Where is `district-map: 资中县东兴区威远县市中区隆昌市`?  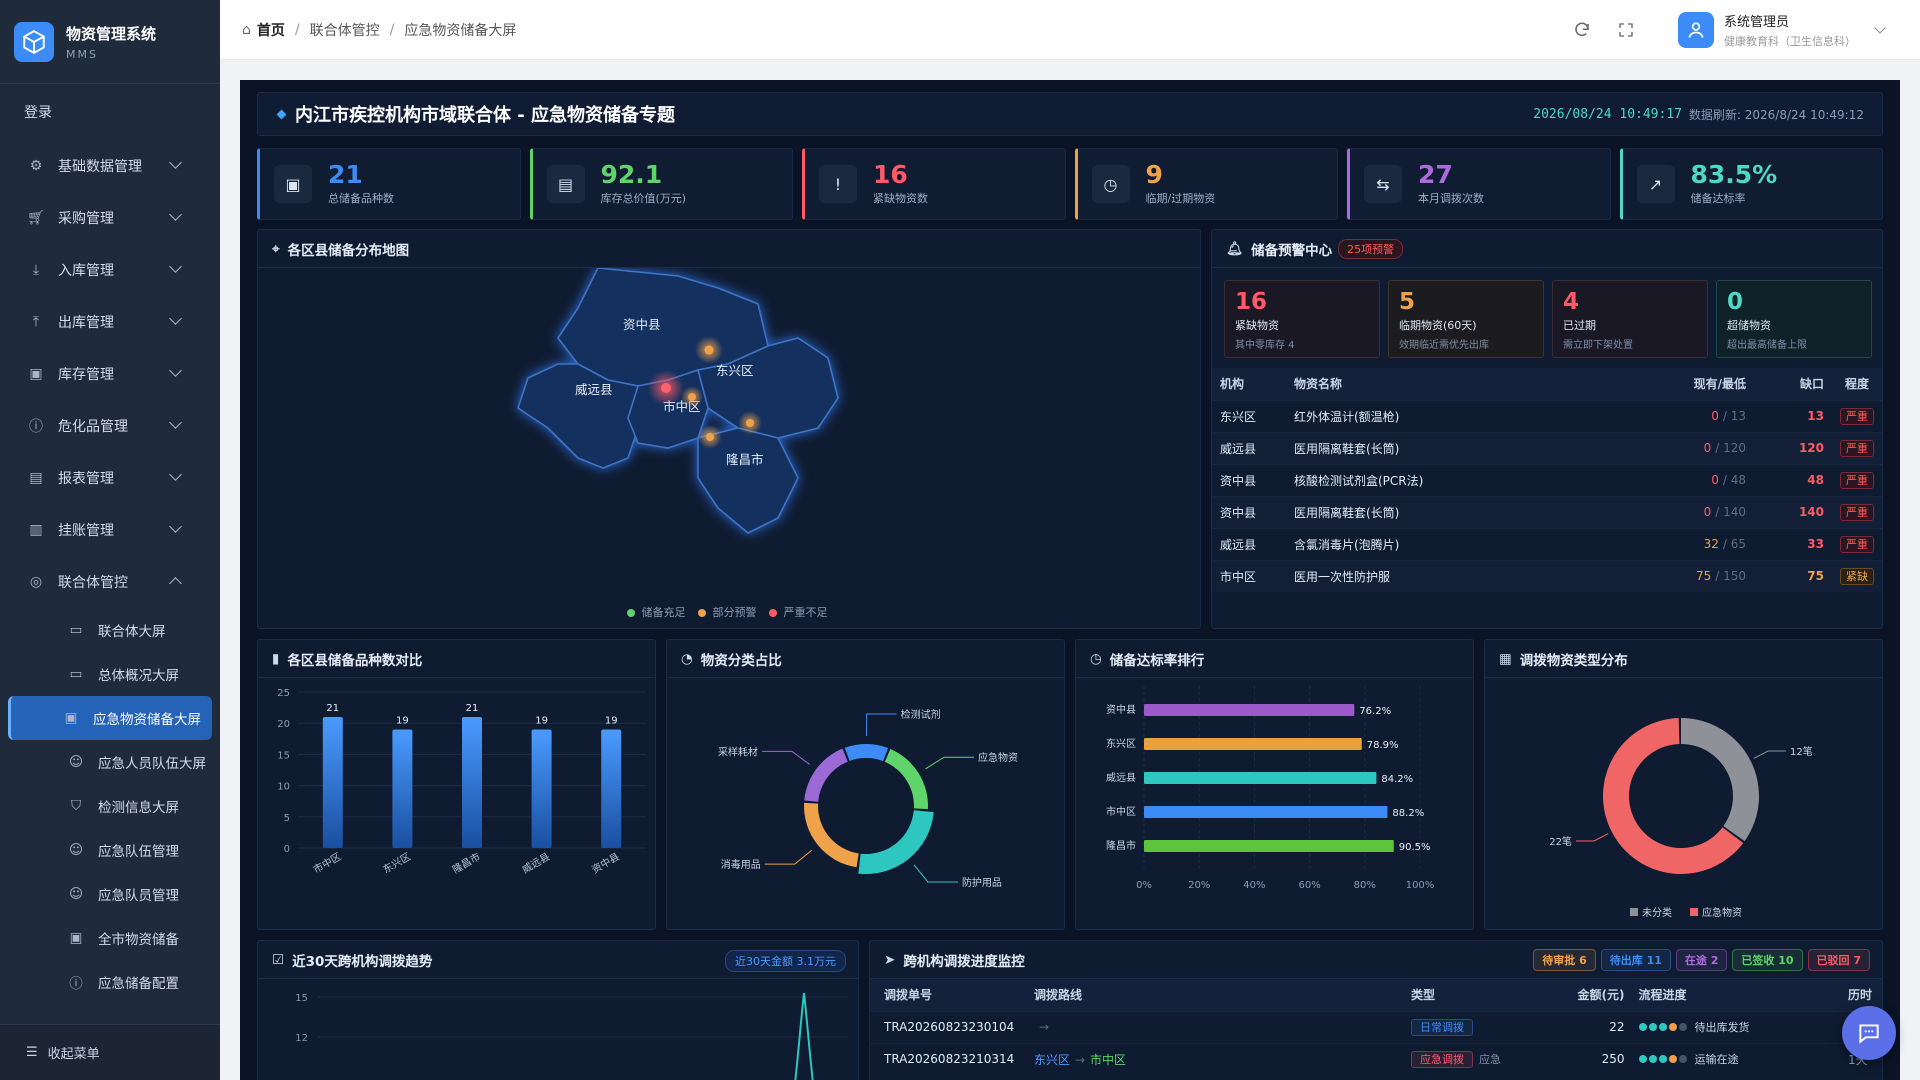 district-map: 资中县东兴区威远县市中区隆昌市 is located at coordinates (678, 401).